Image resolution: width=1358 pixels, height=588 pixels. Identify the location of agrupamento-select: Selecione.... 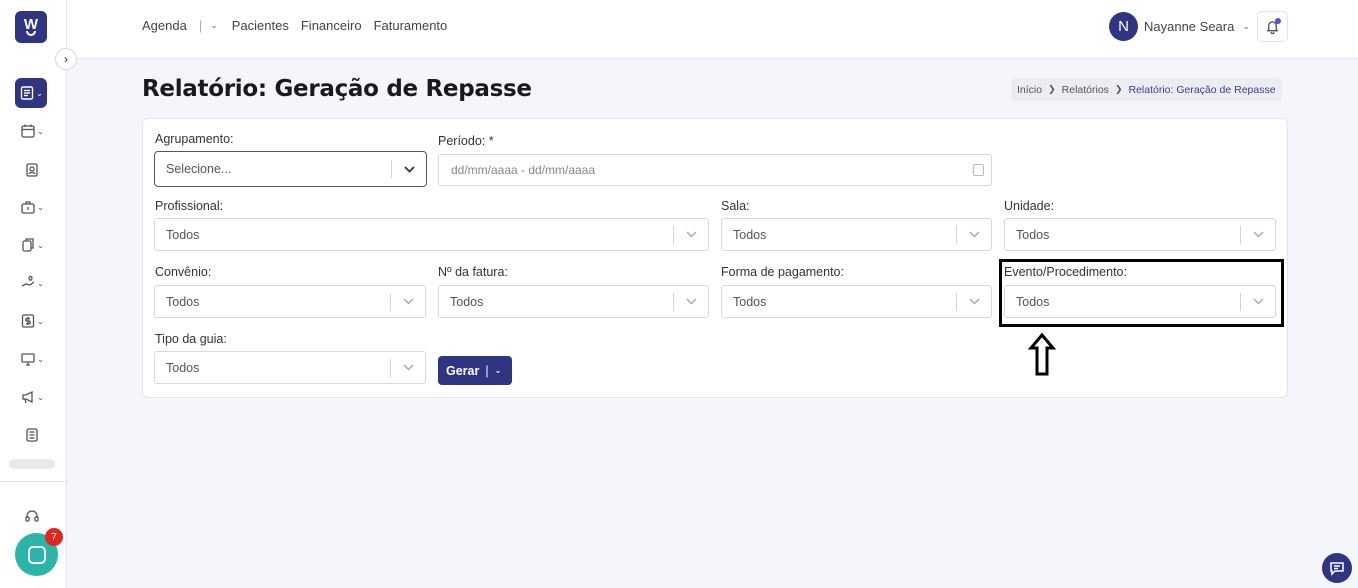
(290, 169).